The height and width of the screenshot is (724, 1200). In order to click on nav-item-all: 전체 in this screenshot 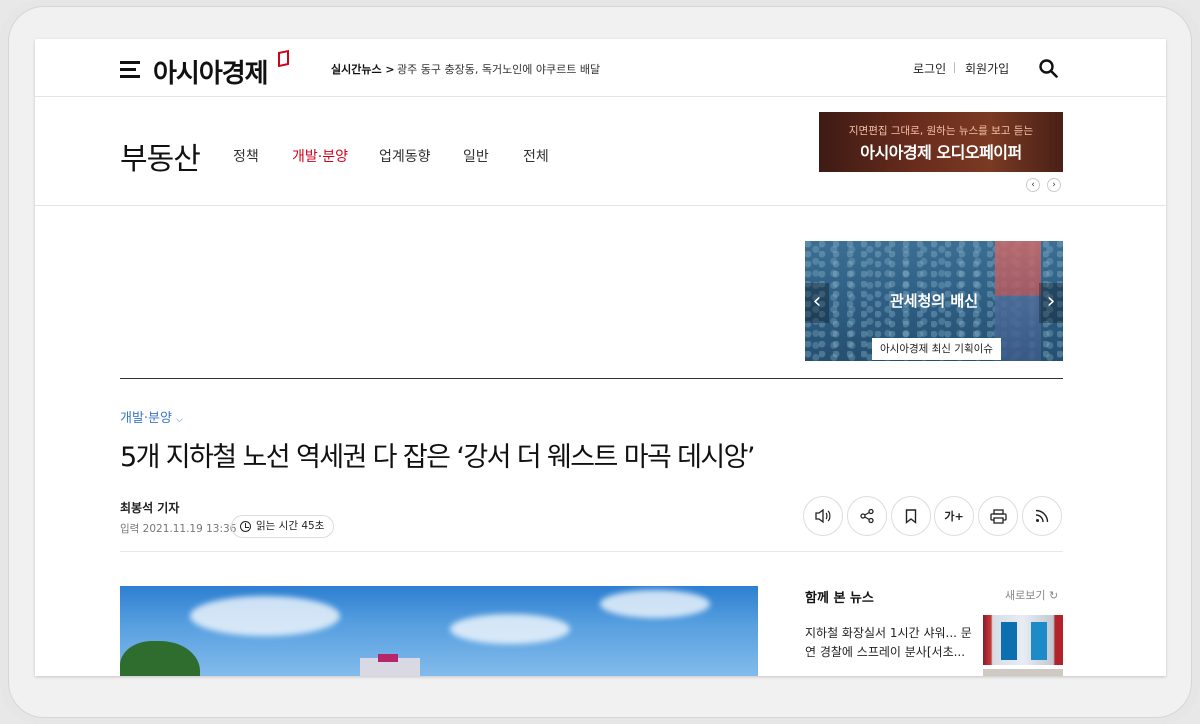, I will do `click(536, 156)`.